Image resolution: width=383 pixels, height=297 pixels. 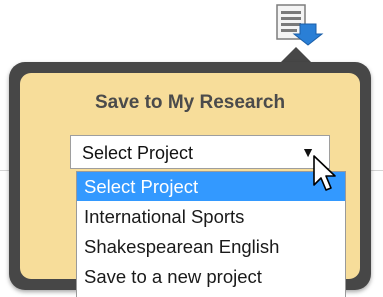 I want to click on popover-pointer, so click(x=296, y=55).